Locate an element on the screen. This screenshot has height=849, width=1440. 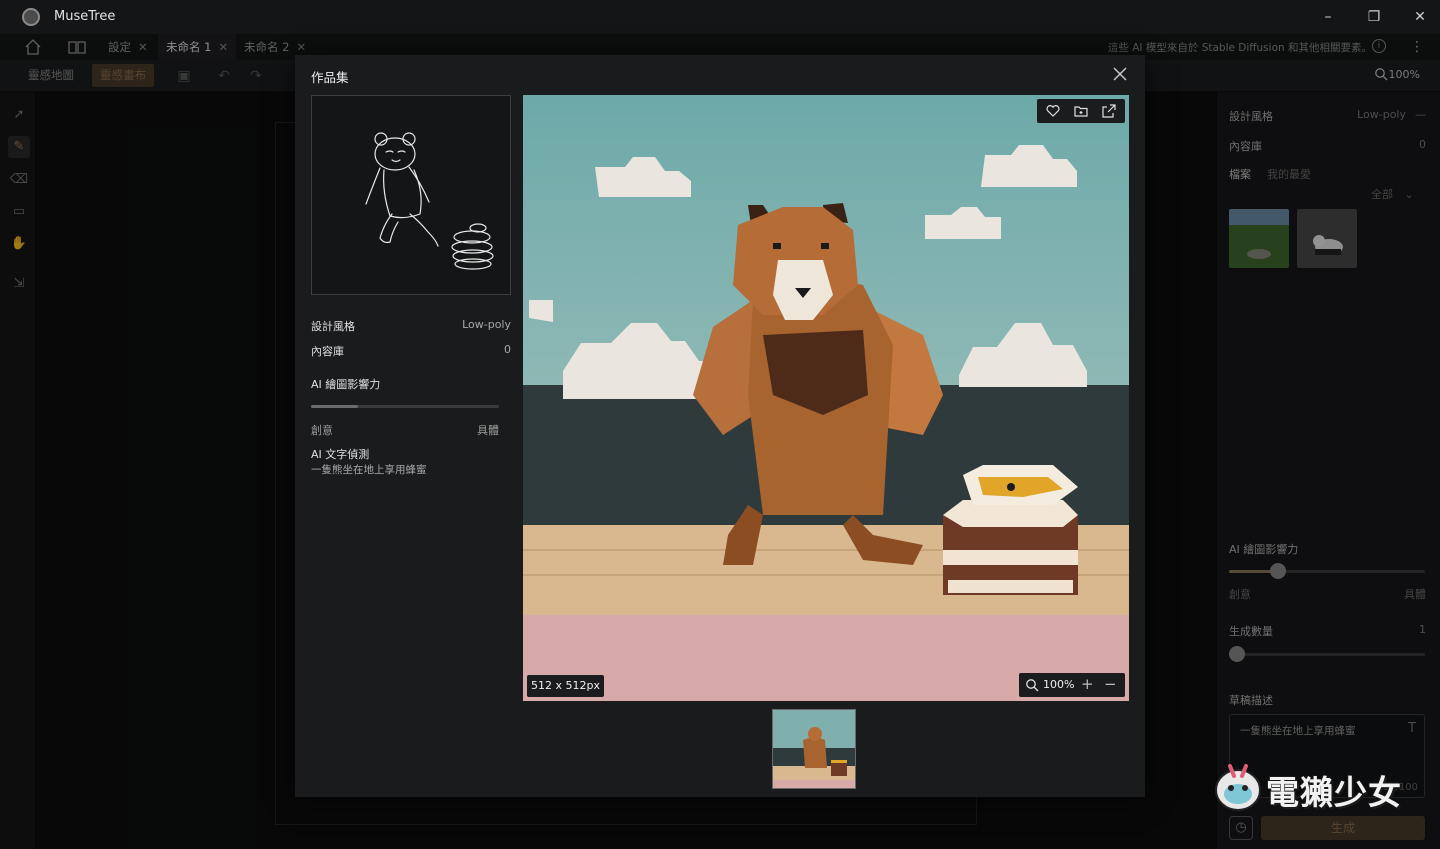
app-logo-icon is located at coordinates (31, 17).